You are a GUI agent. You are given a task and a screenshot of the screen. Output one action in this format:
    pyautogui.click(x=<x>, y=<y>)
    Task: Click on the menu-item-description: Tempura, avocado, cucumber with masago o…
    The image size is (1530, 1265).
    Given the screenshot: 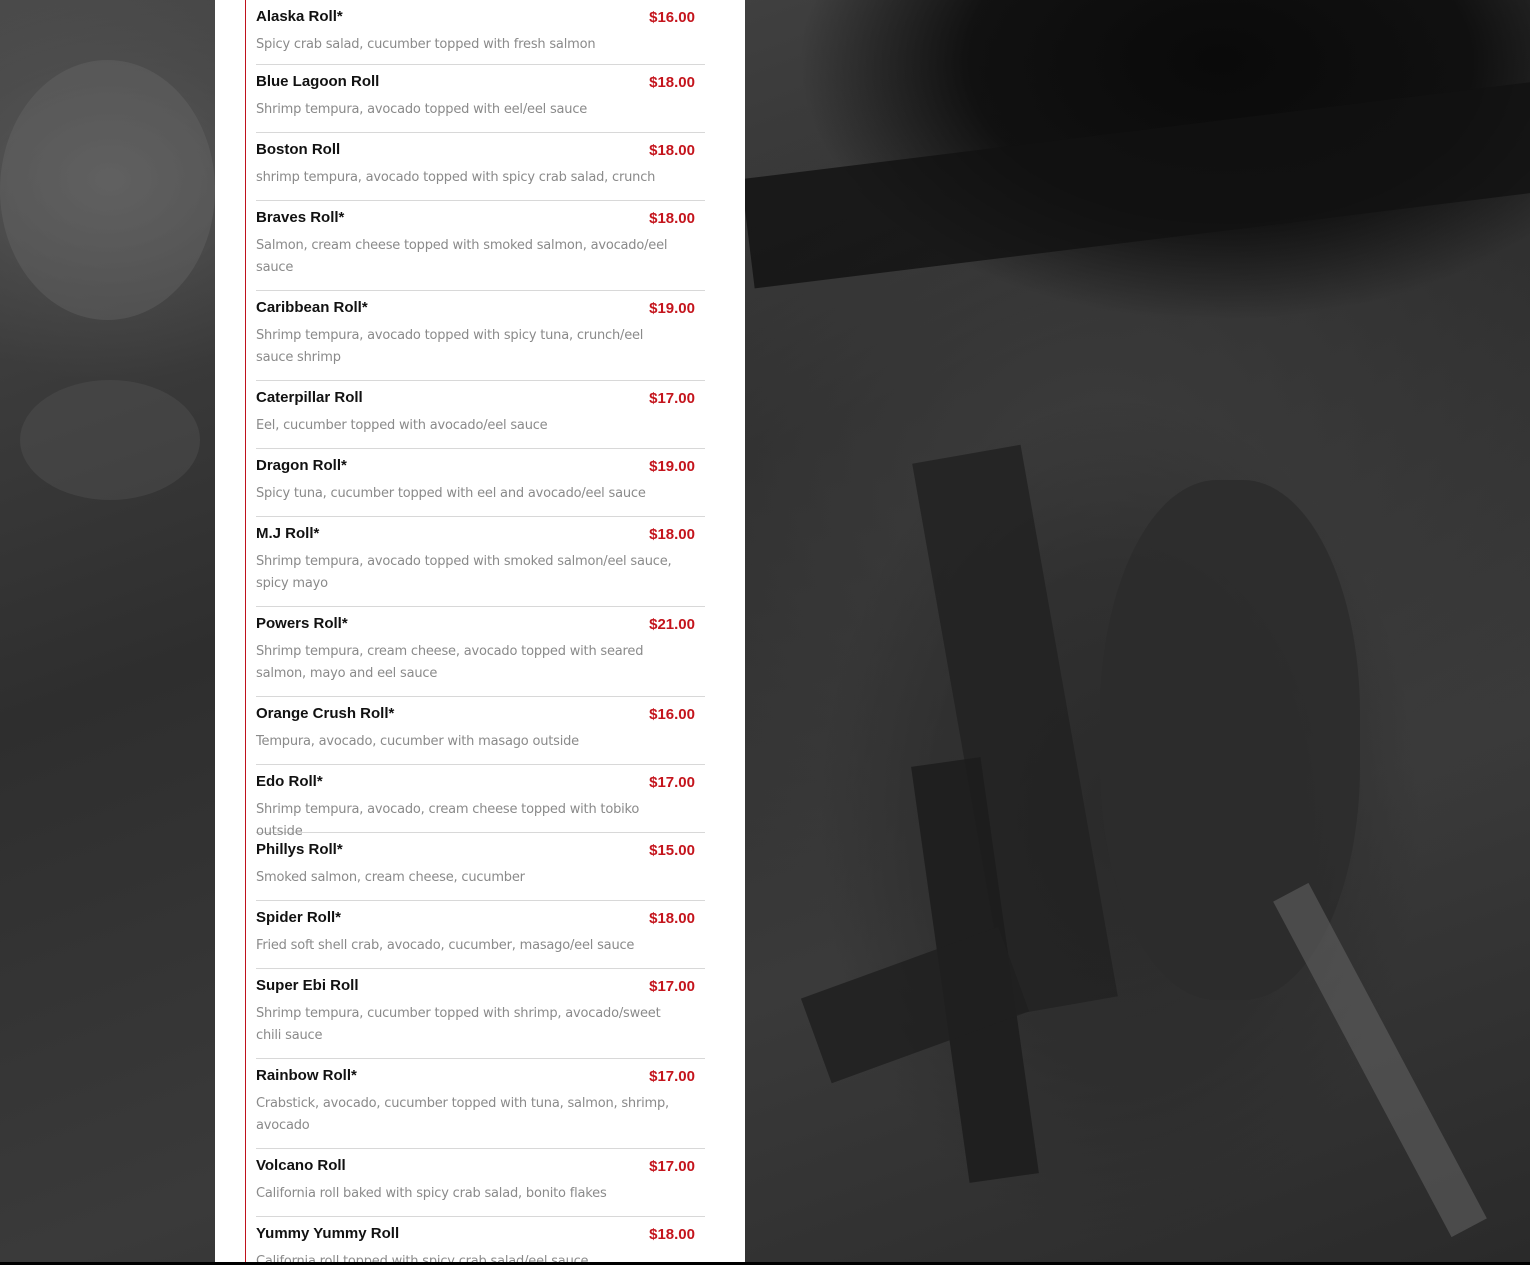 What is the action you would take?
    pyautogui.click(x=417, y=741)
    